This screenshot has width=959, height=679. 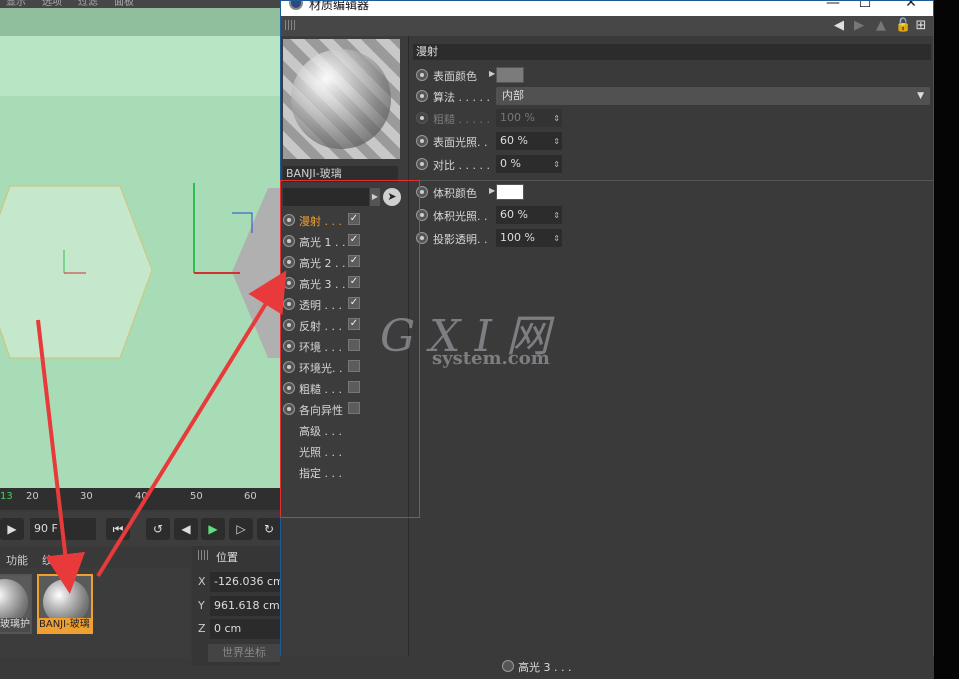 I want to click on arrow-to-editor, so click(x=191, y=424).